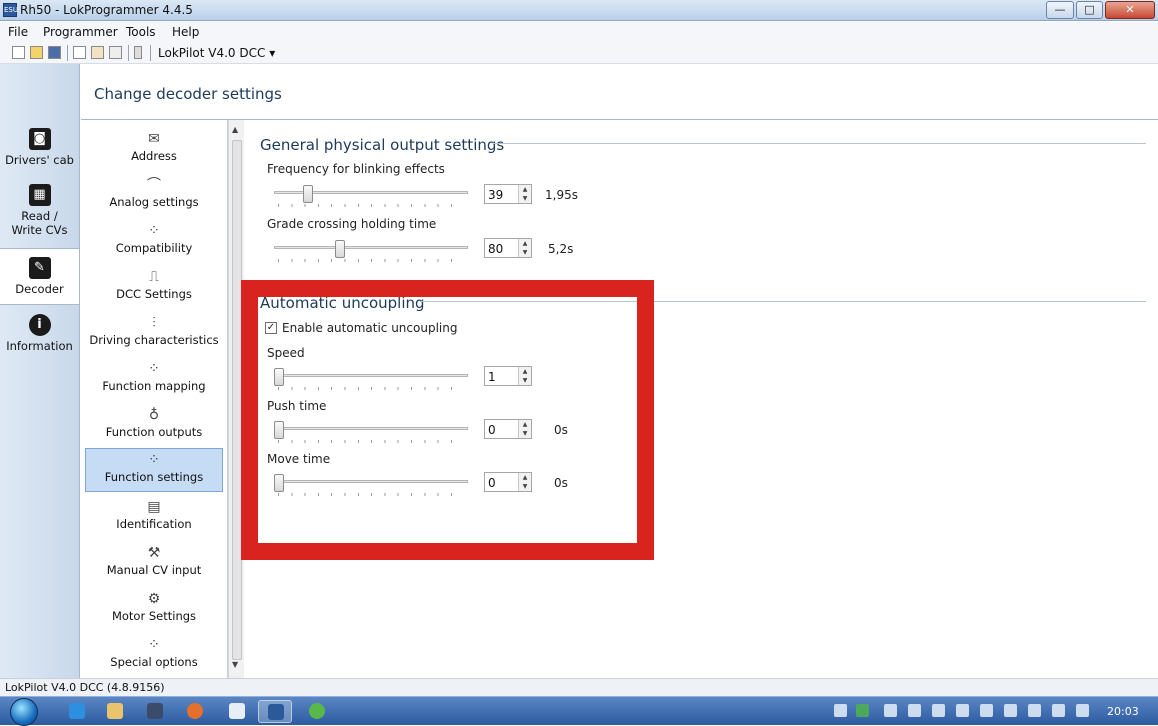 Image resolution: width=1158 pixels, height=726 pixels. Describe the element at coordinates (154, 507) in the screenshot. I see `id-card-icon: ▤` at that location.